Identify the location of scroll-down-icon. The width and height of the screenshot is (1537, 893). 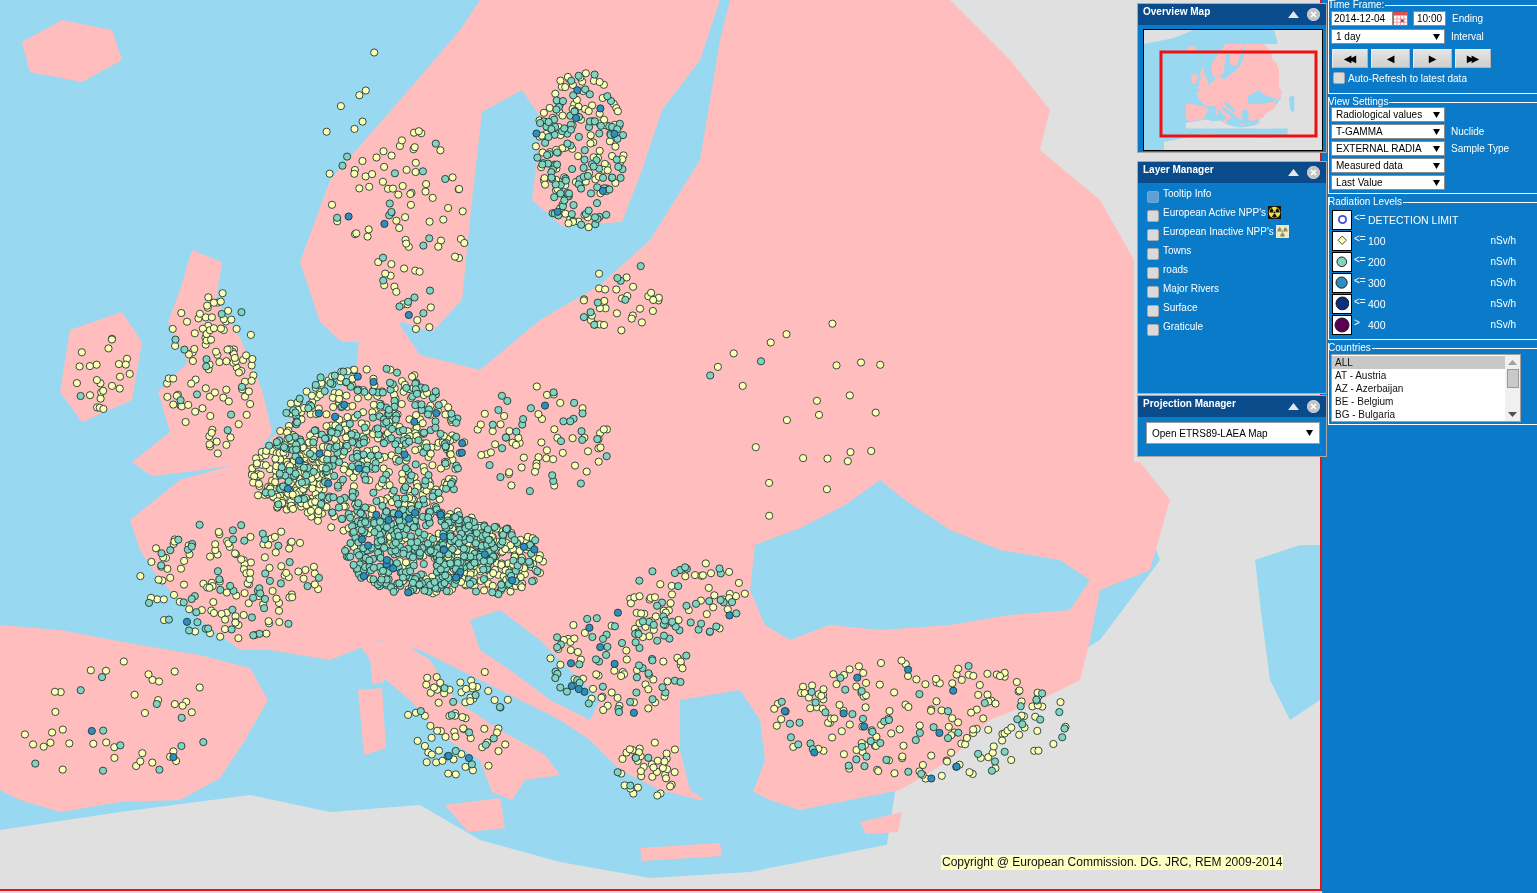
(1512, 414).